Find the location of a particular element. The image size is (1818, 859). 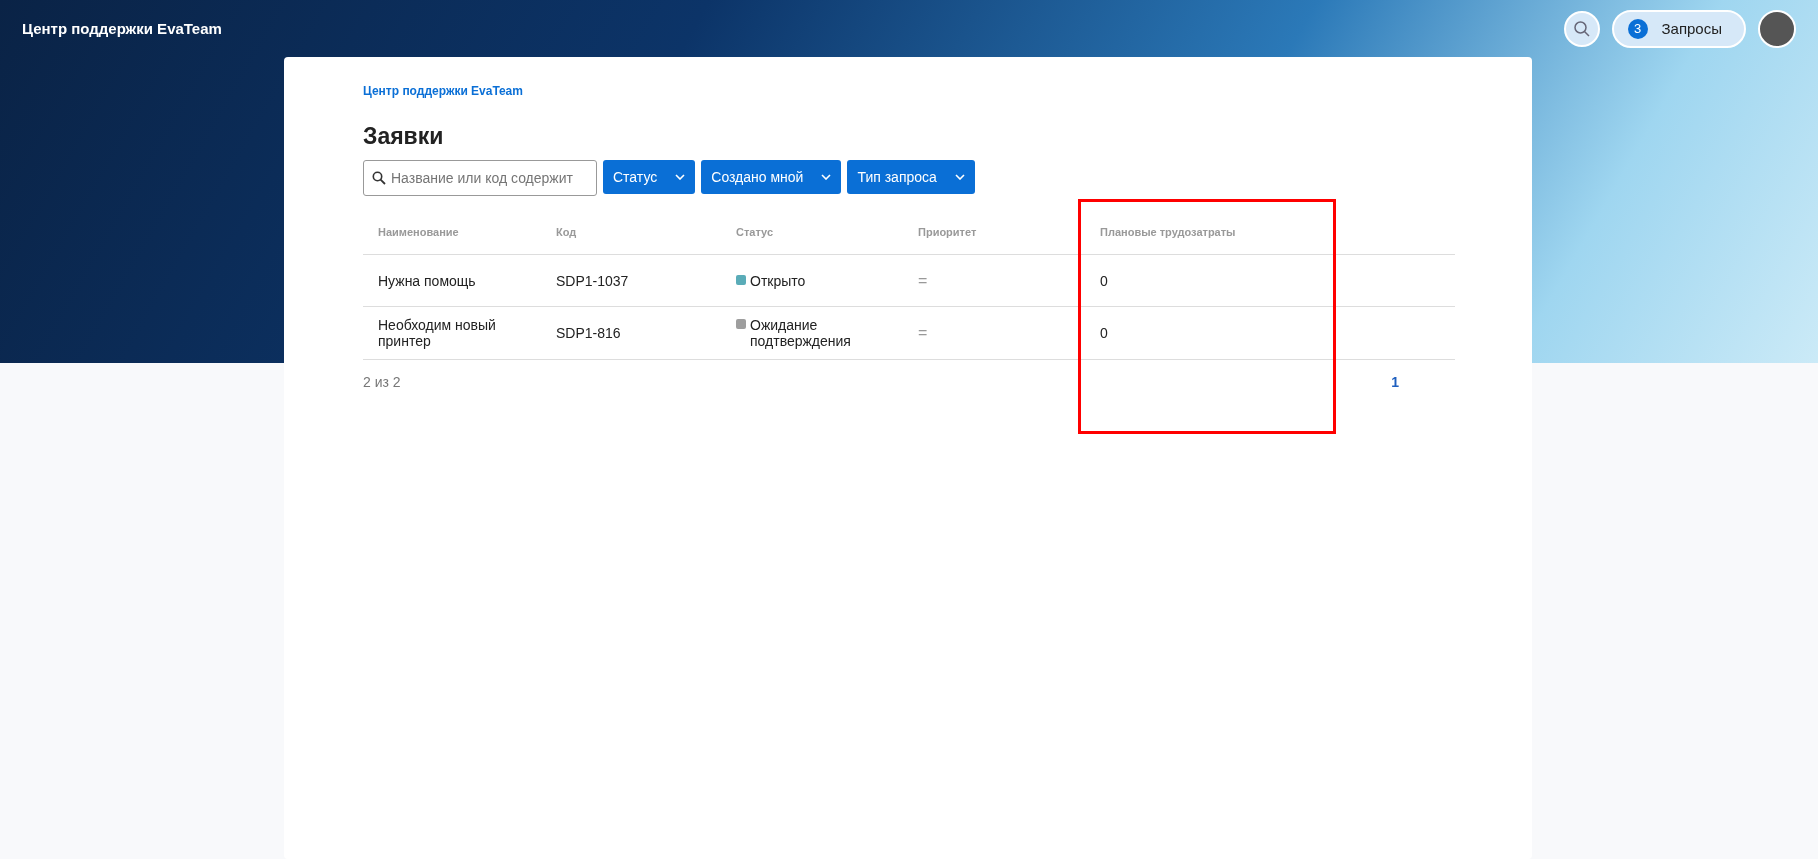

search-field: Название или код содержит is located at coordinates (480, 178).